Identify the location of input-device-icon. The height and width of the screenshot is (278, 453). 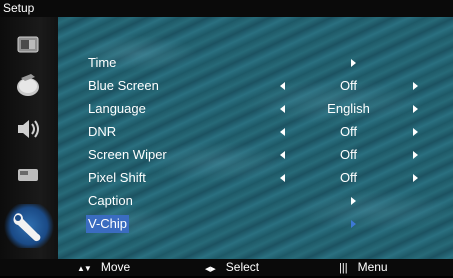
(28, 174).